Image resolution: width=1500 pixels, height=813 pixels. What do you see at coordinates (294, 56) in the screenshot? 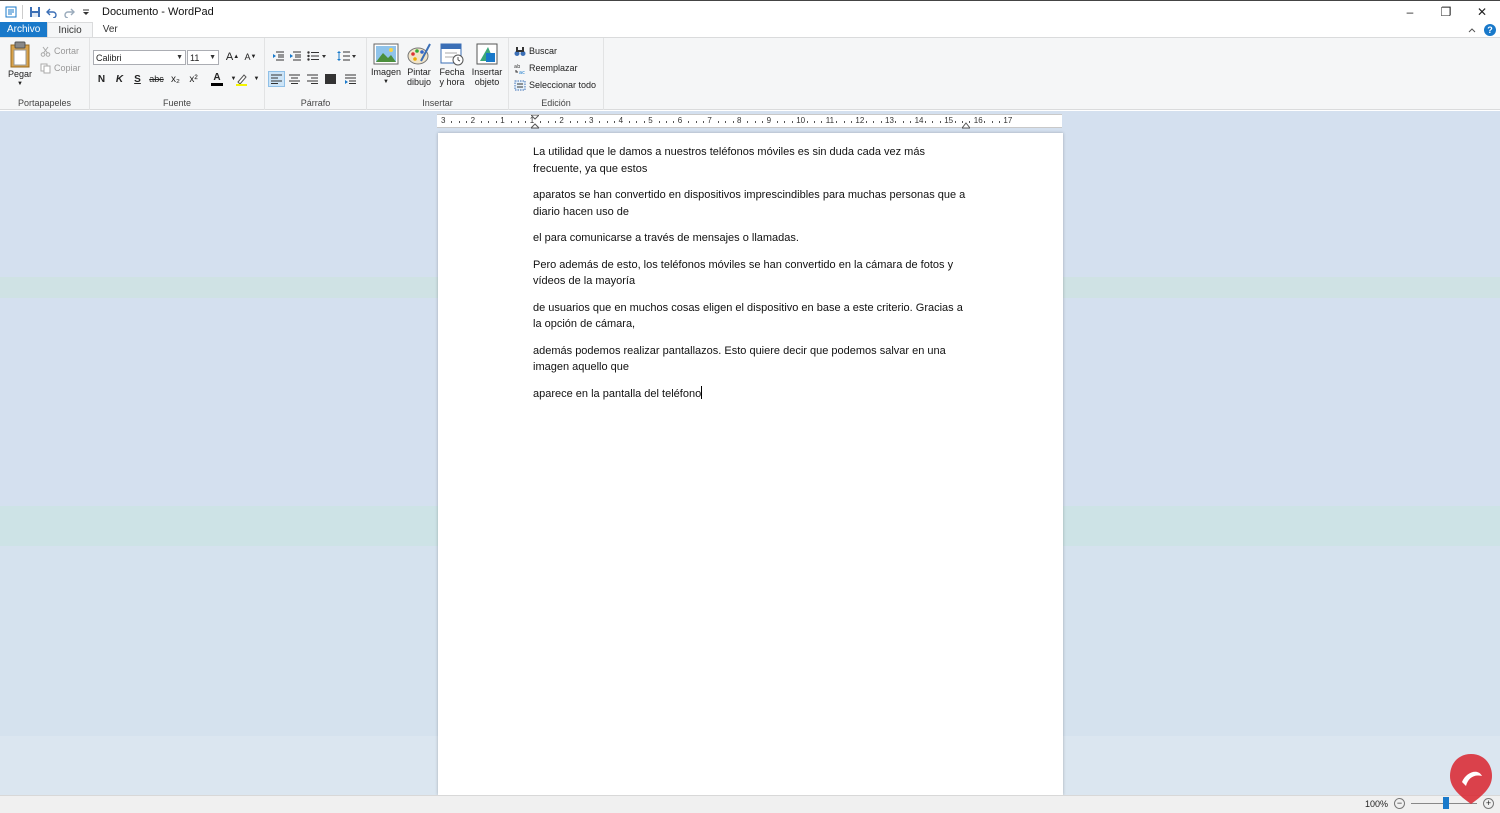
I see `increase-indent-button` at bounding box center [294, 56].